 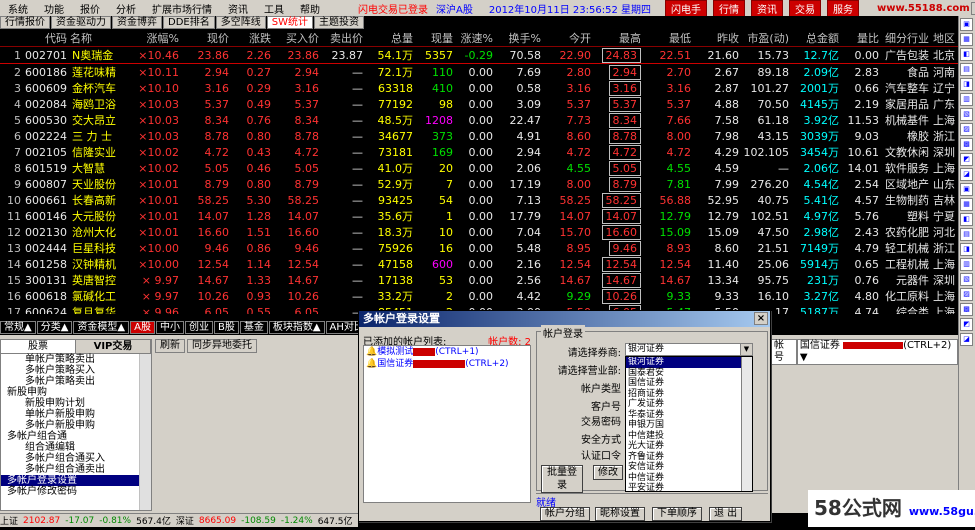 What do you see at coordinates (253, 327) in the screenshot?
I see `market-tab-7: 基金` at bounding box center [253, 327].